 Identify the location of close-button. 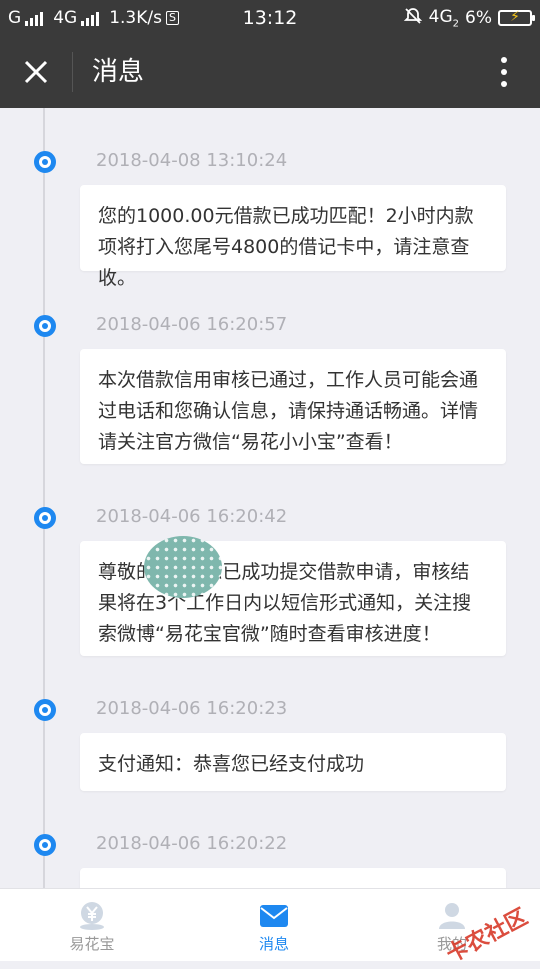
(36, 72).